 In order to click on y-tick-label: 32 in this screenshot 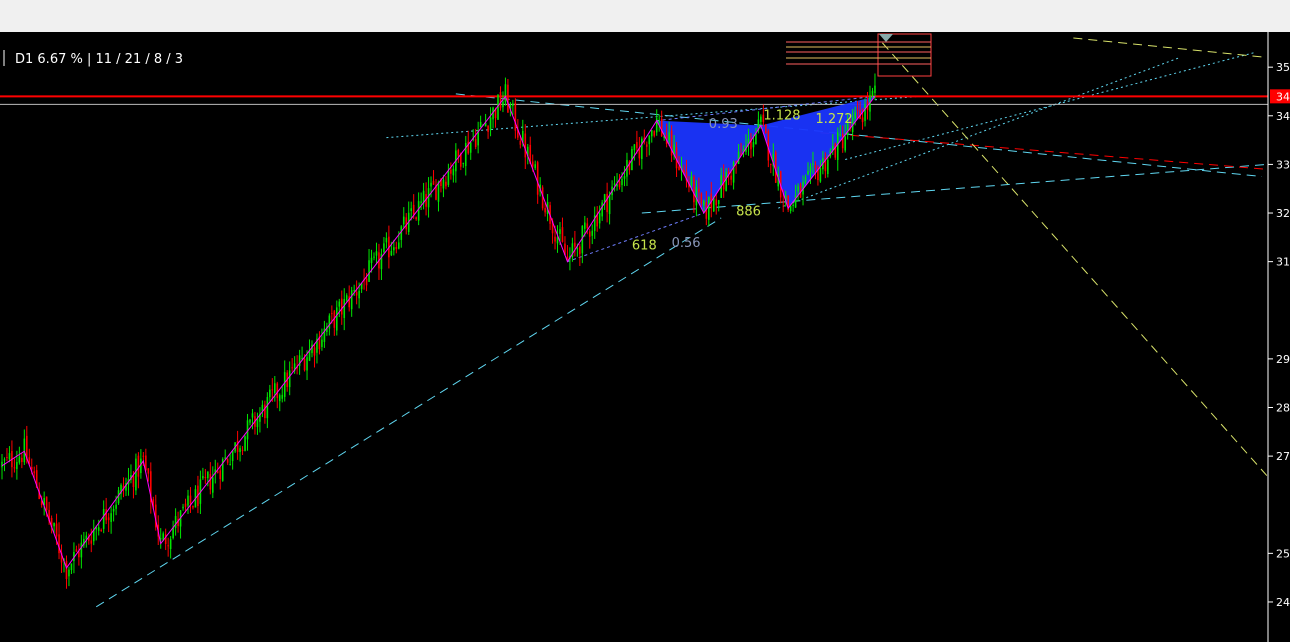, I will do `click(1283, 213)`.